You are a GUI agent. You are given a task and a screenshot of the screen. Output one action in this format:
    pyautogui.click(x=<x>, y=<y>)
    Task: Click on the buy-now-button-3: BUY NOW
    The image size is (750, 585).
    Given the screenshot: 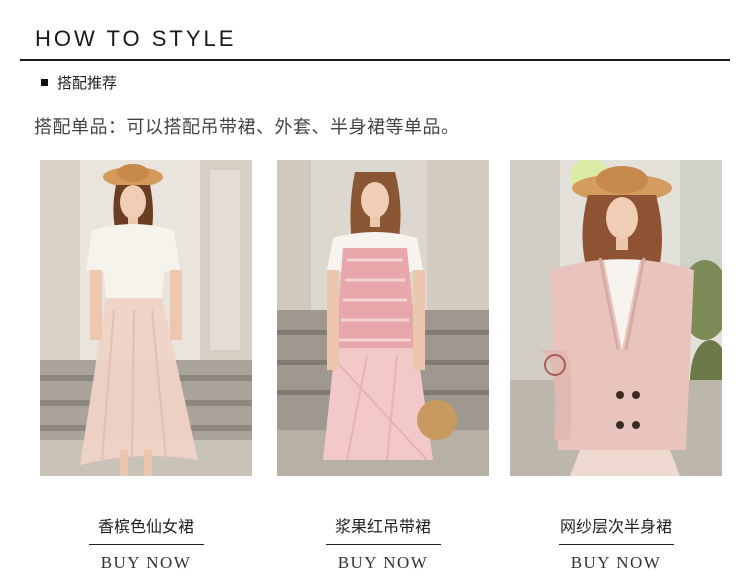 What is the action you would take?
    pyautogui.click(x=616, y=563)
    